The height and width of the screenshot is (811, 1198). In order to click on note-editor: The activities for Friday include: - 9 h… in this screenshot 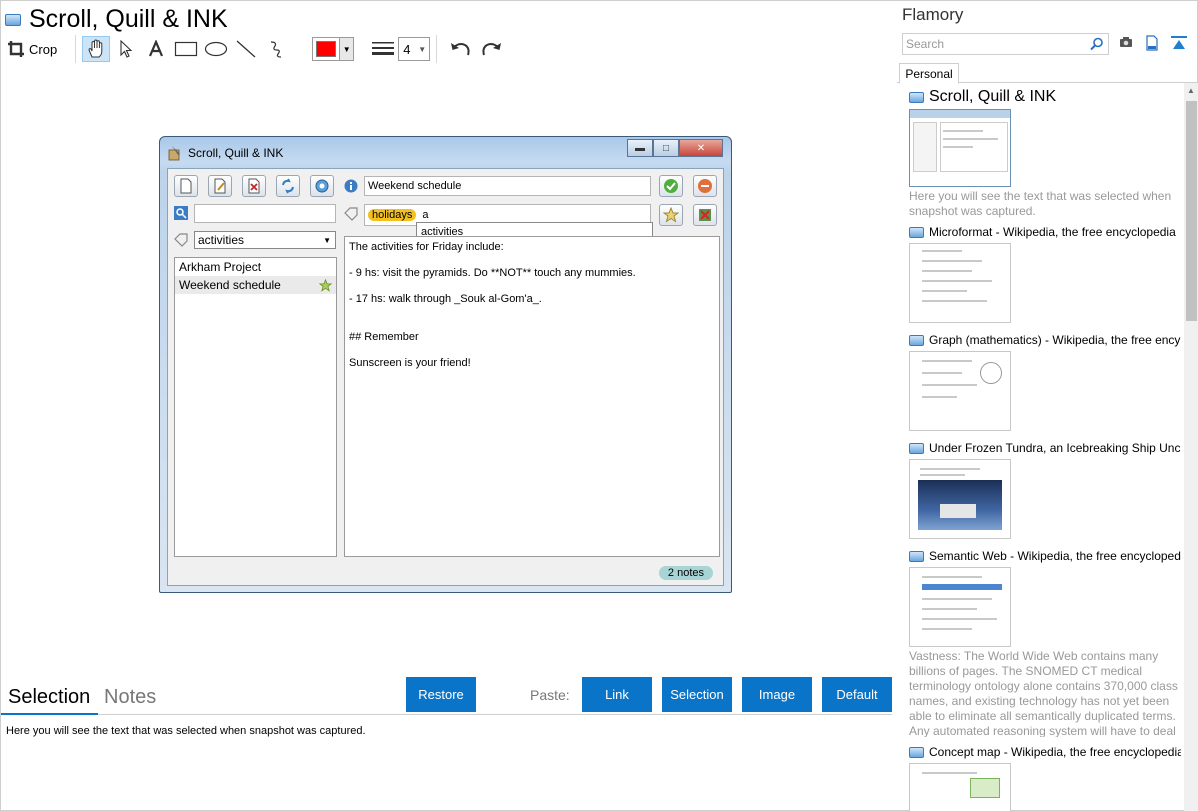, I will do `click(532, 396)`.